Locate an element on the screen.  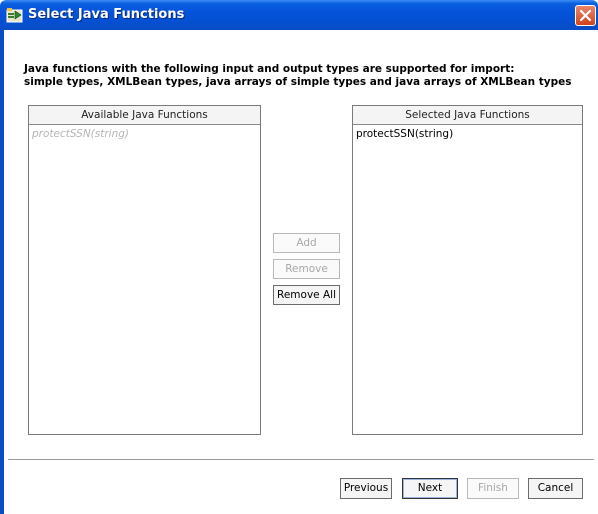
previous-button: Previous is located at coordinates (366, 488).